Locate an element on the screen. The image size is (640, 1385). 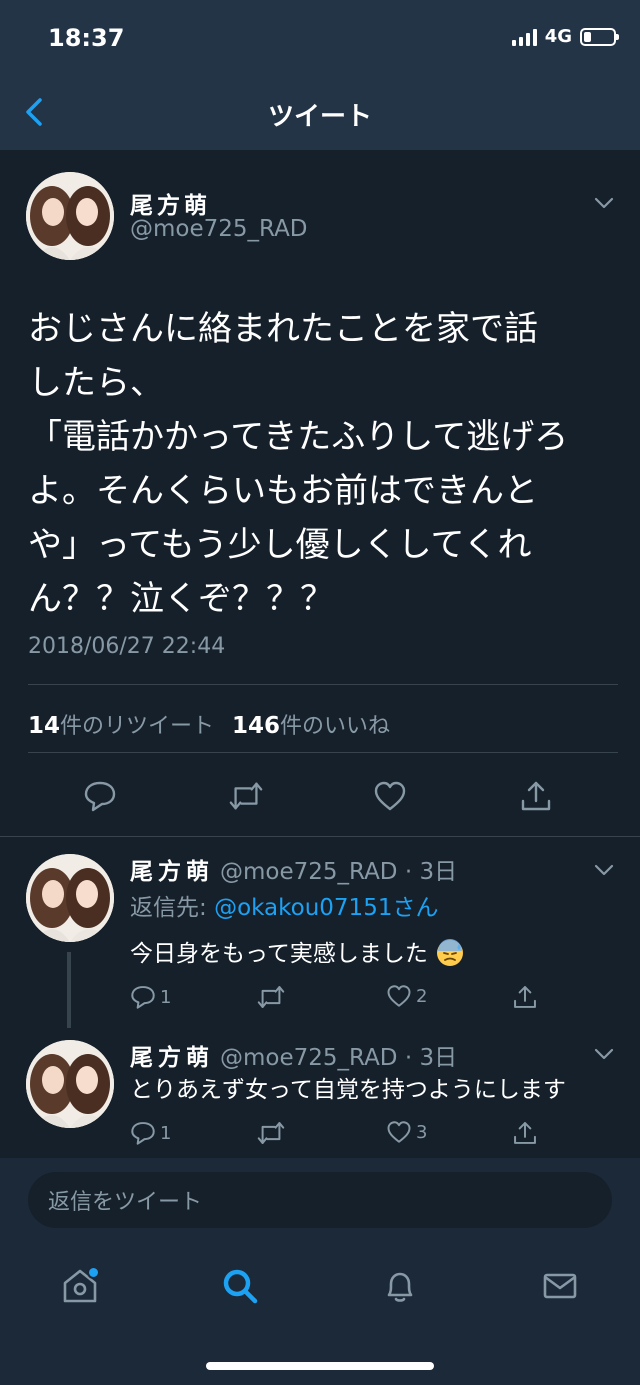
reply-input: 返信をツイート is located at coordinates (320, 1200).